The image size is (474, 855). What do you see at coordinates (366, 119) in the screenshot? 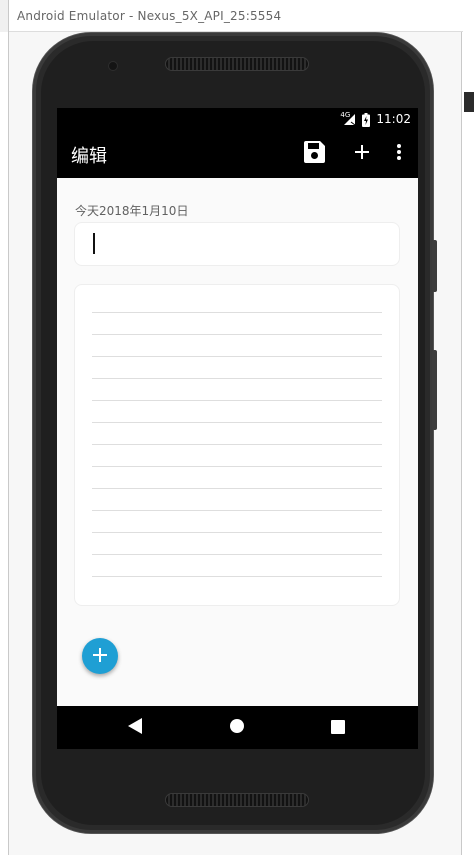
I see `battery-icon` at bounding box center [366, 119].